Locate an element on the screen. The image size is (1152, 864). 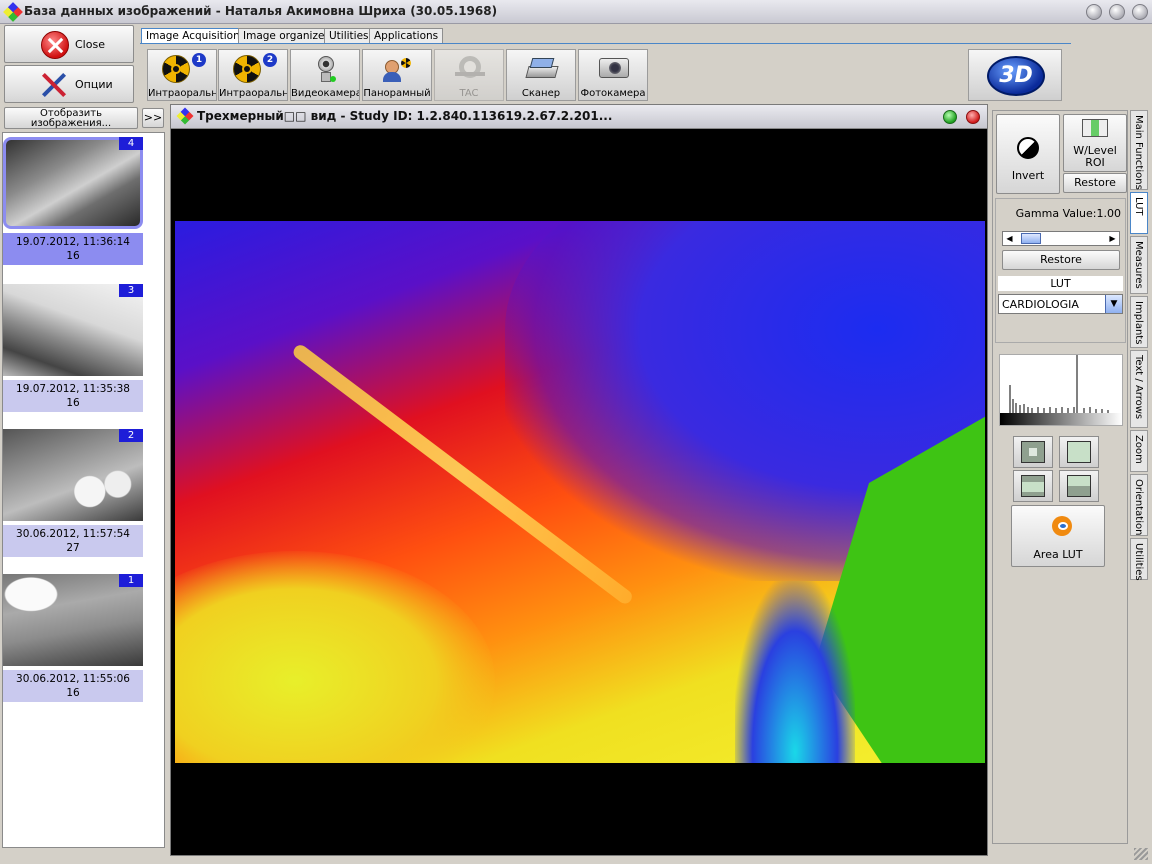
histogram is located at coordinates (1061, 390).